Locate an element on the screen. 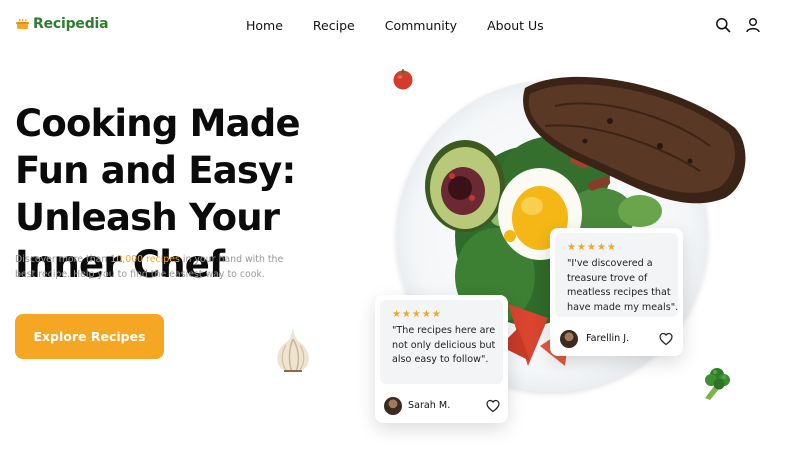 The image size is (786, 465). navbar: Recipedia Home Recipe Community About Us is located at coordinates (393, 27).